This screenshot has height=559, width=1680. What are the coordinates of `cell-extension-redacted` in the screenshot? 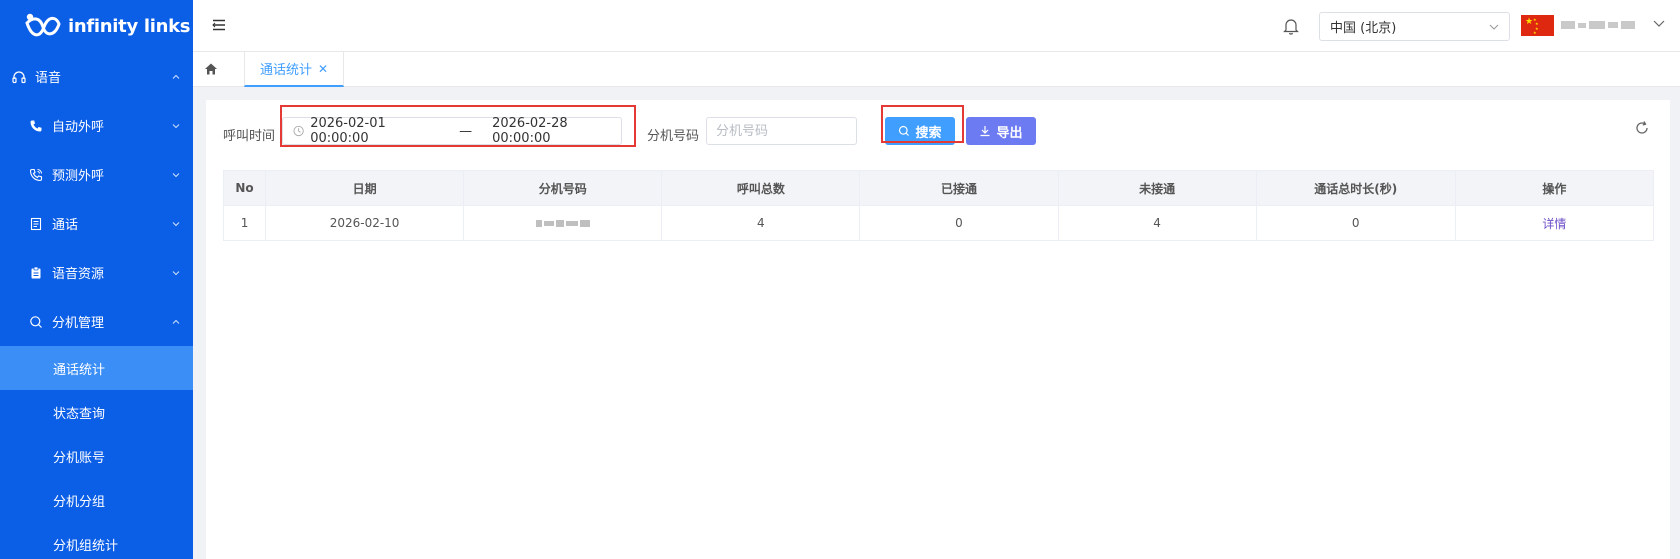 It's located at (563, 223).